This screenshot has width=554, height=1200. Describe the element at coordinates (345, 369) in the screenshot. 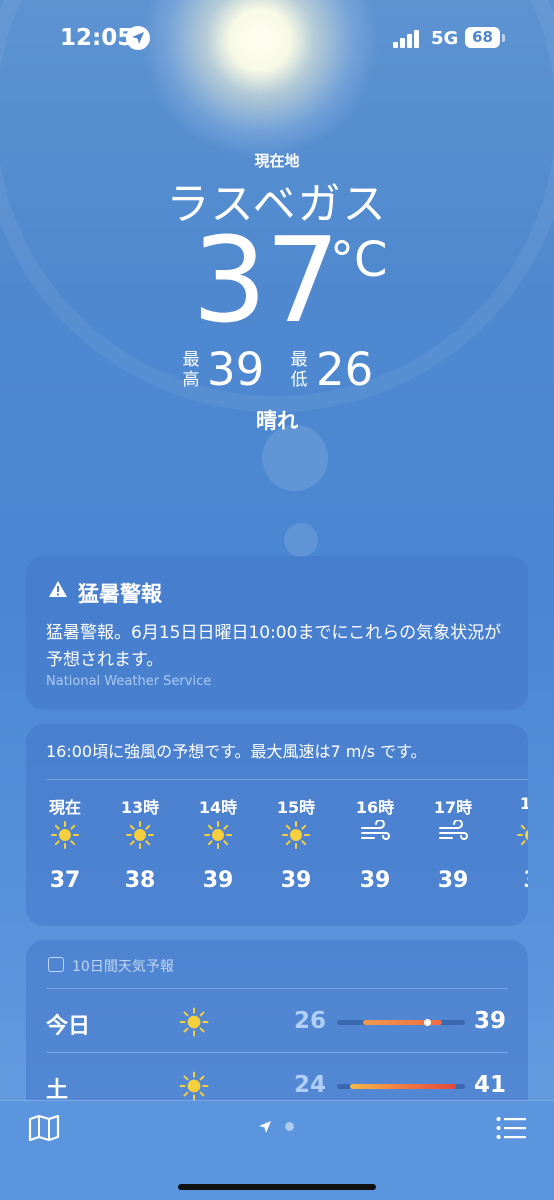

I see `low-temperature: 26` at that location.